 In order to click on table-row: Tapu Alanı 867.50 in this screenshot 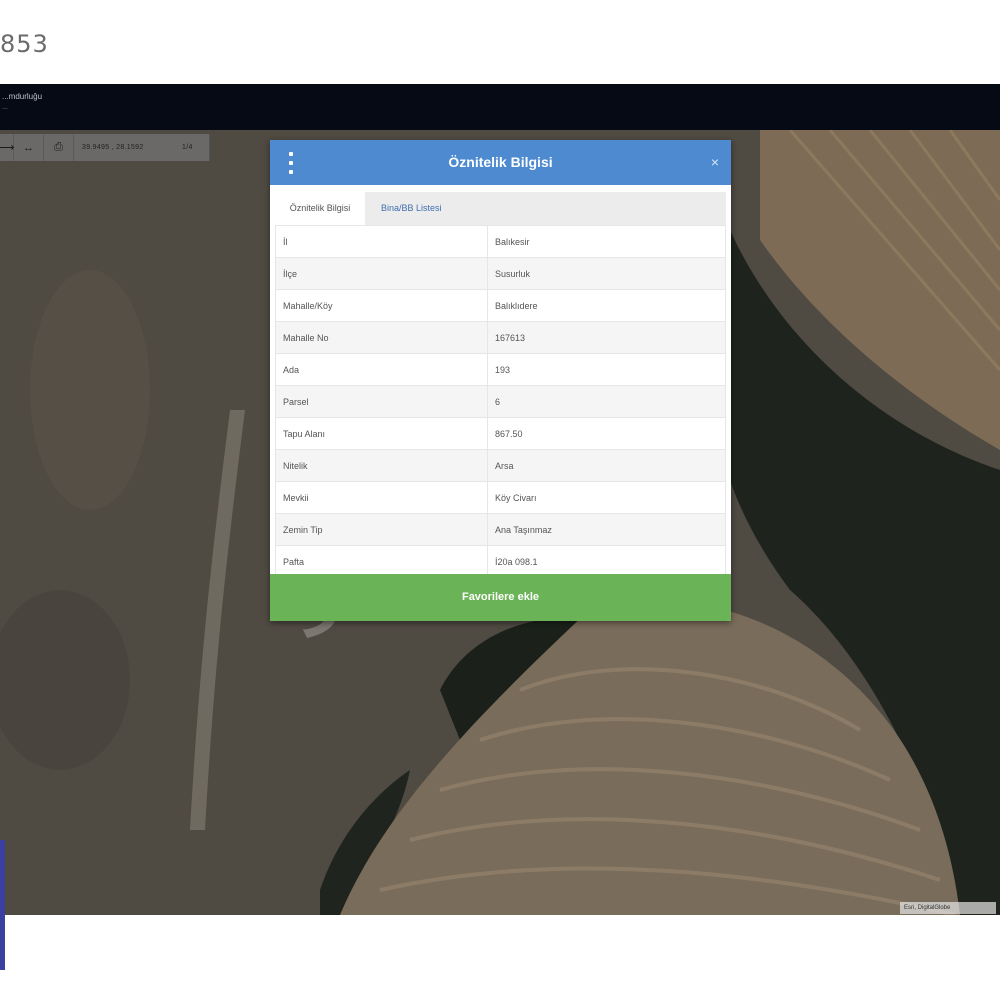, I will do `click(500, 433)`.